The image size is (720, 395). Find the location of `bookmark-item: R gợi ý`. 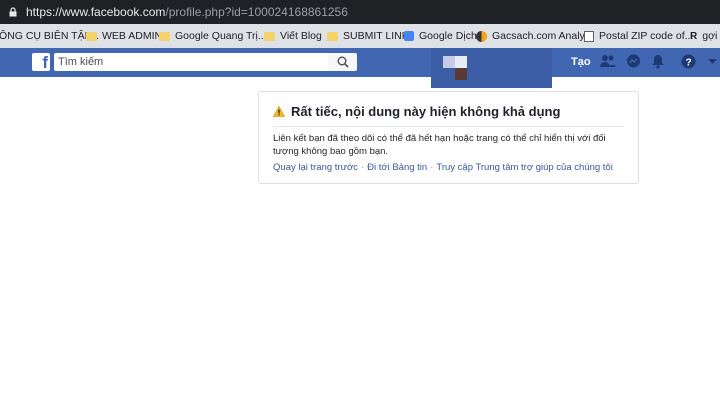

bookmark-item: R gợi ý is located at coordinates (705, 36).